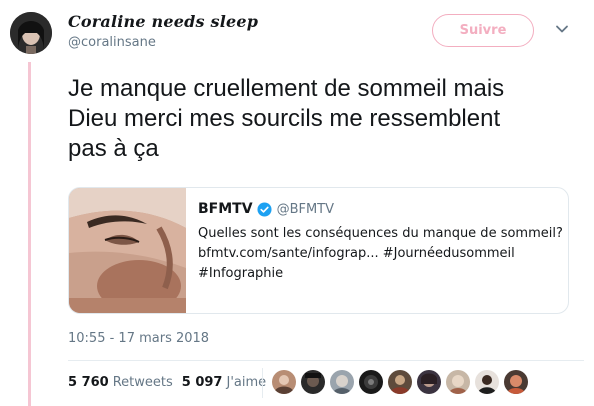 This screenshot has width=594, height=406. I want to click on quoted-tweet-image, so click(127, 250).